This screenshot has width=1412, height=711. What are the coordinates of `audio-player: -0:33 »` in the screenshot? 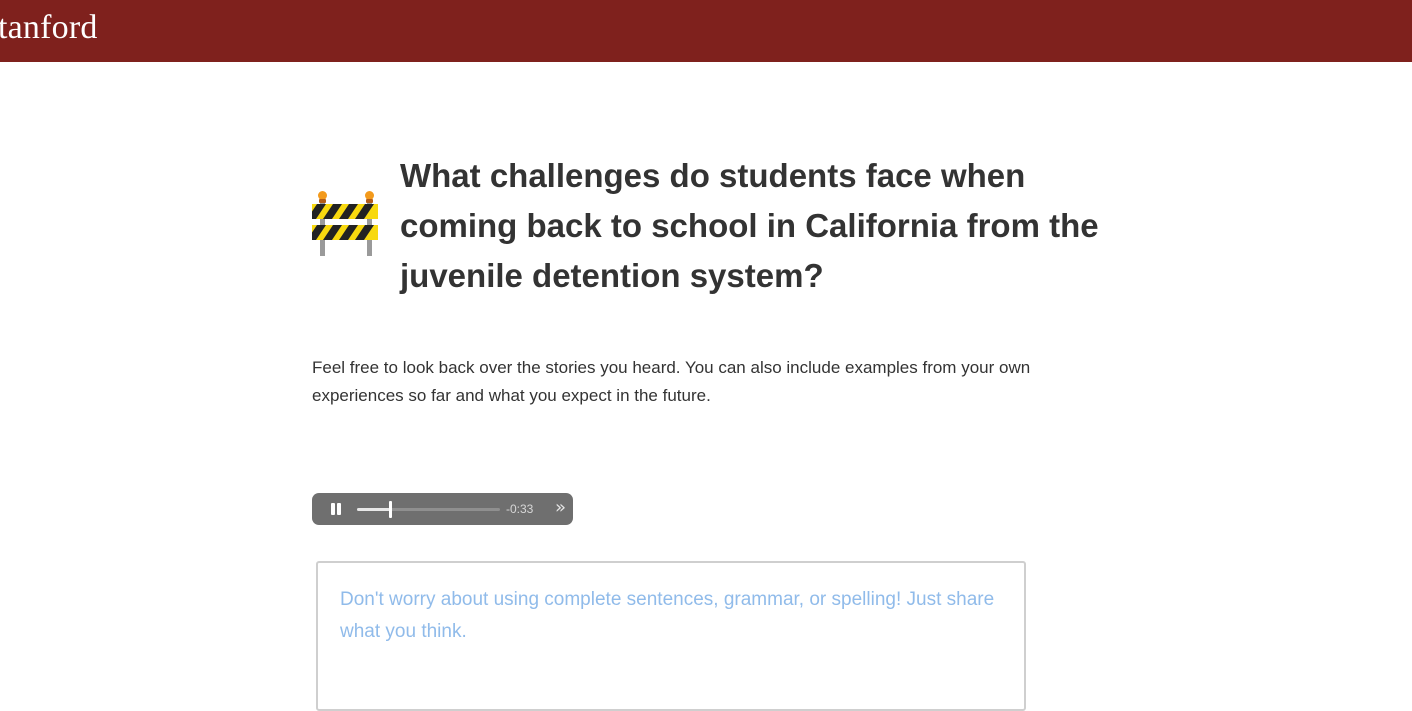 It's located at (442, 509).